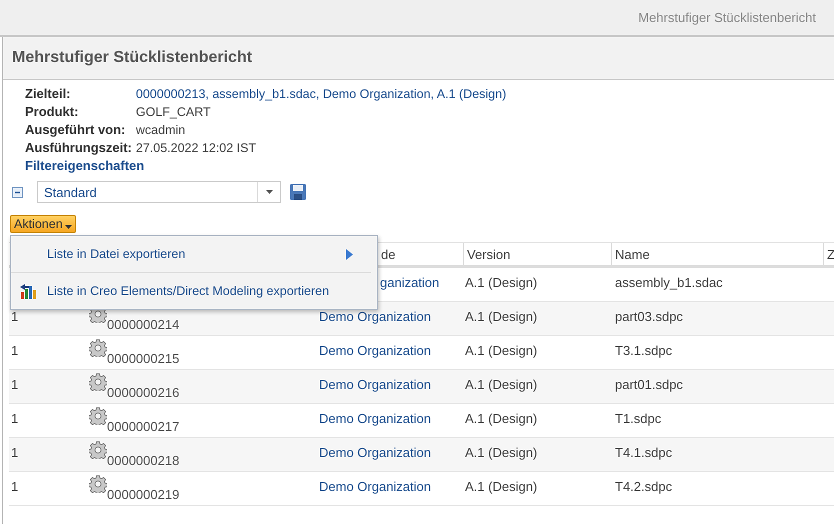 The height and width of the screenshot is (526, 834). What do you see at coordinates (159, 192) in the screenshot?
I see `filter-select: Standard` at bounding box center [159, 192].